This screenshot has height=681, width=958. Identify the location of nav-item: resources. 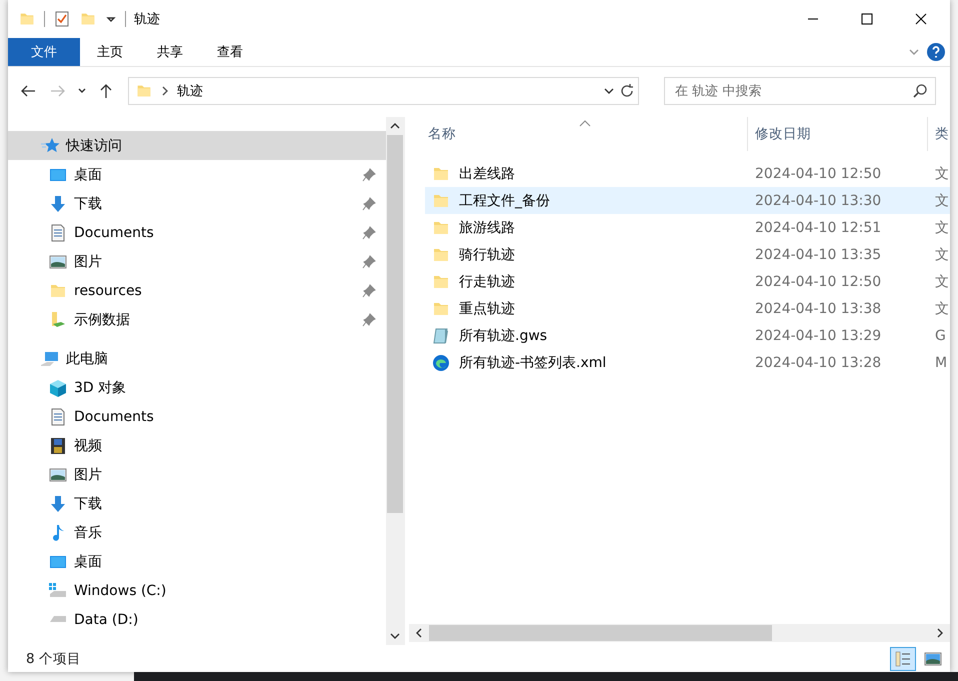
(197, 290).